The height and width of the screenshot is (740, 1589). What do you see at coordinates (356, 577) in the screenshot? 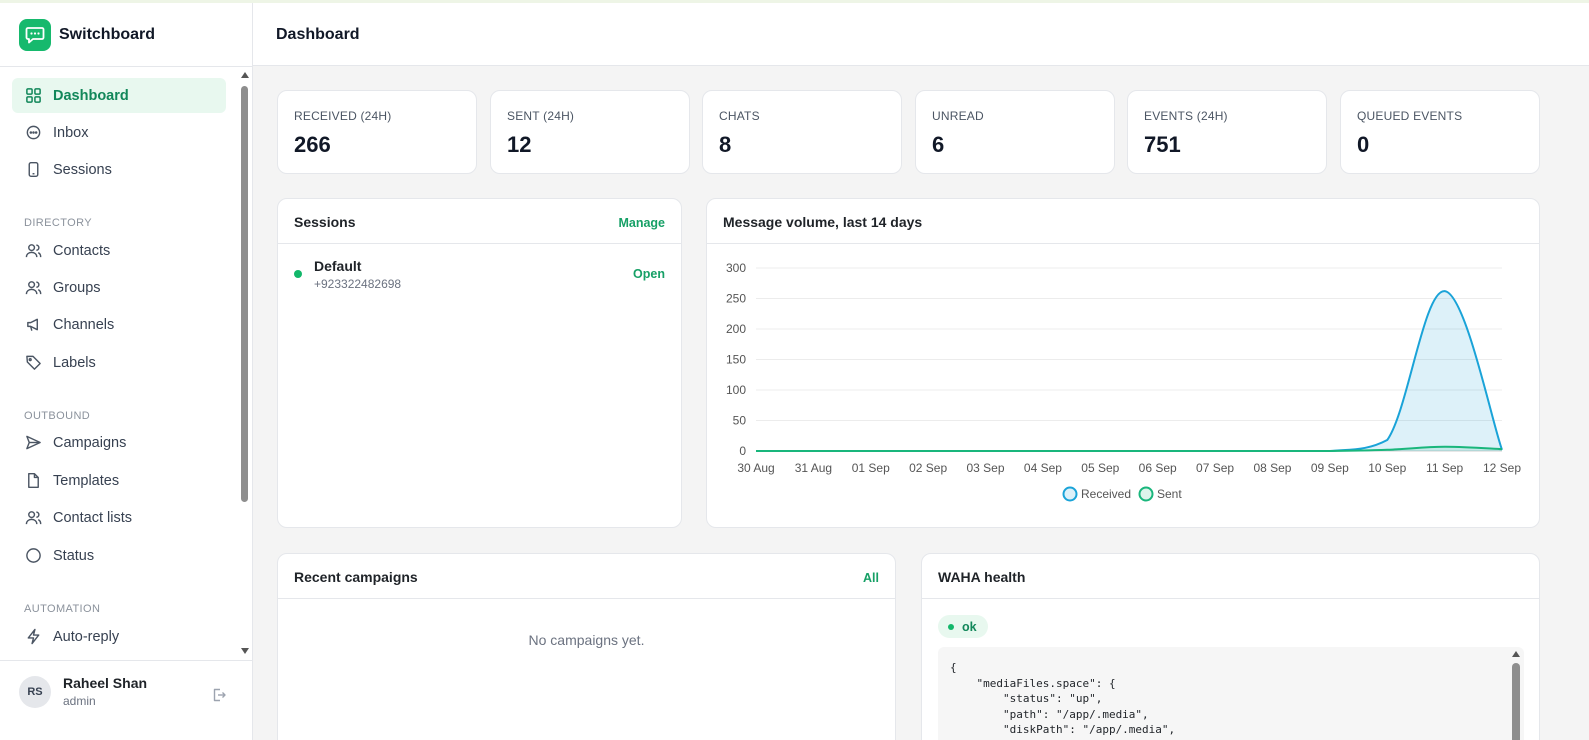
I see `card-title: Recent campaigns` at bounding box center [356, 577].